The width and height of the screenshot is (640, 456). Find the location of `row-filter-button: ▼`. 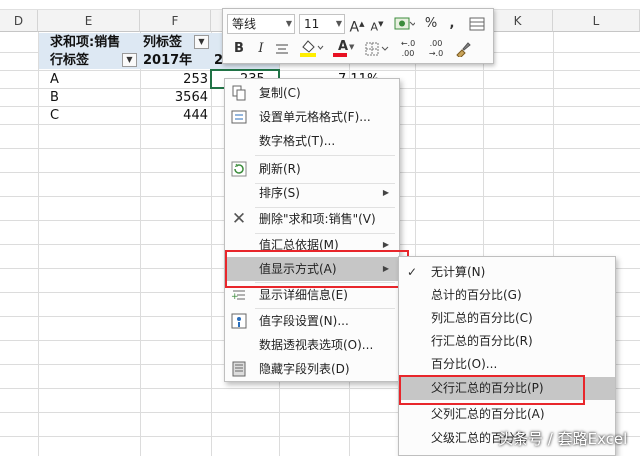

row-filter-button: ▼ is located at coordinates (129, 60).